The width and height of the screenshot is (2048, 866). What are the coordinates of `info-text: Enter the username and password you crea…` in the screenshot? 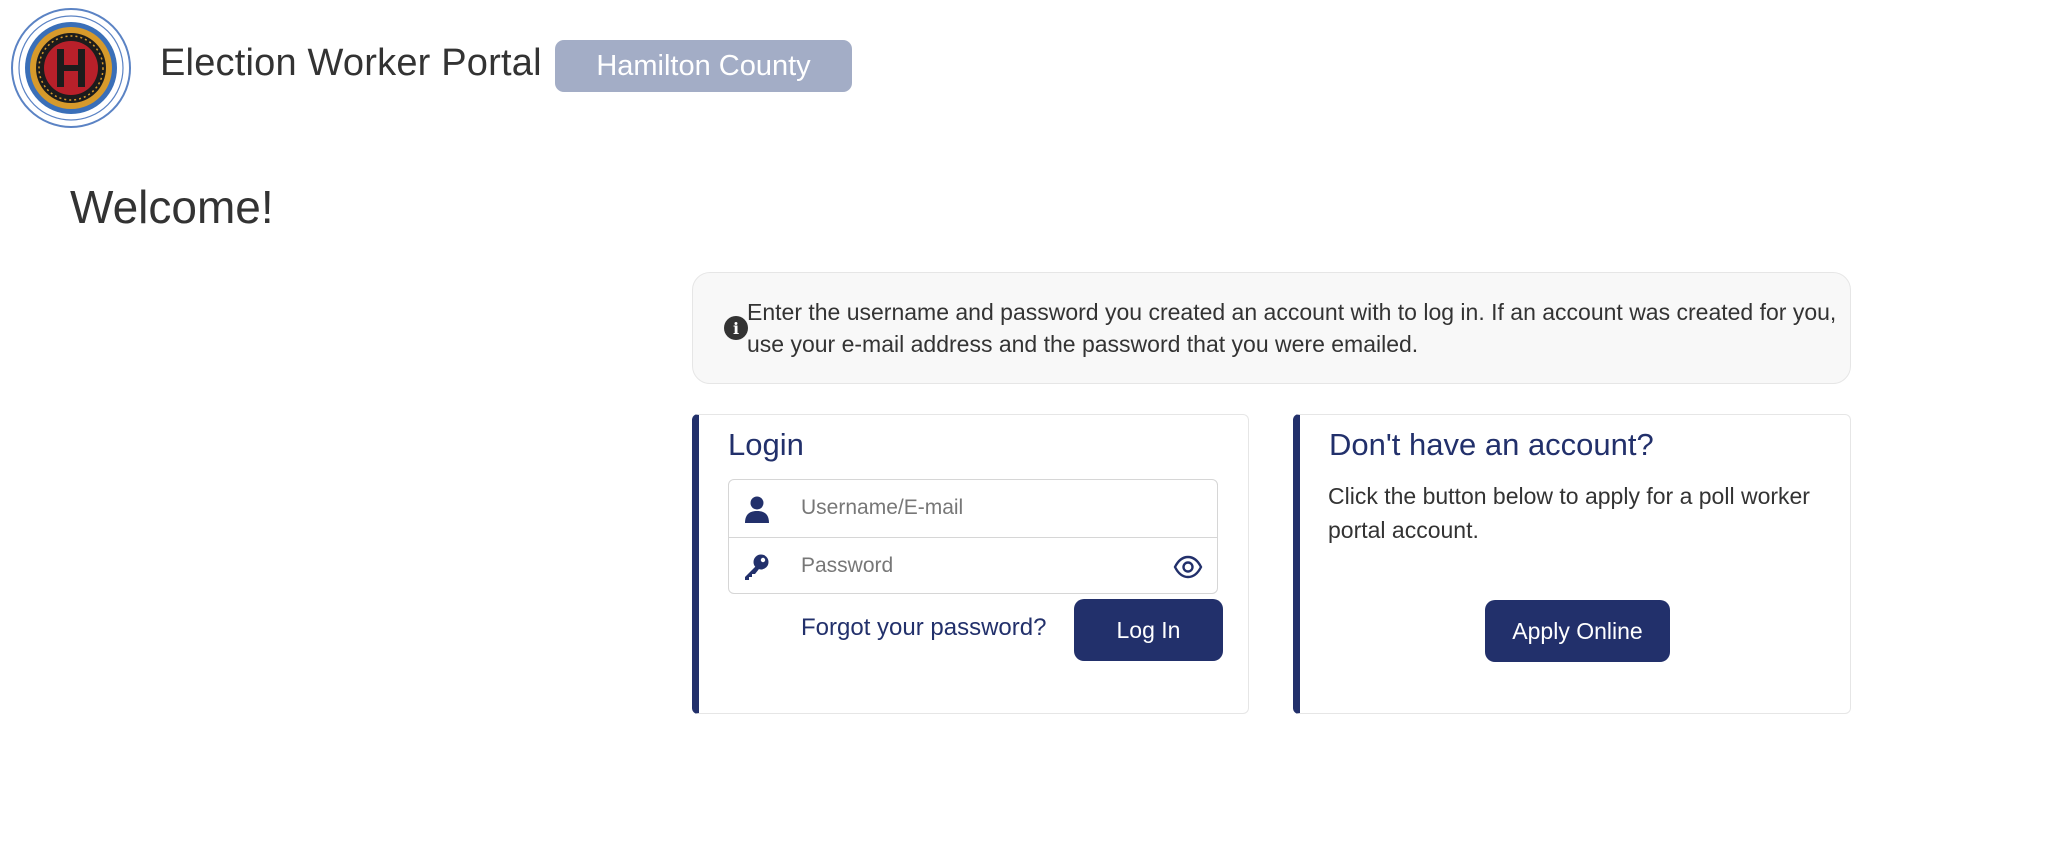 It's located at (1292, 328).